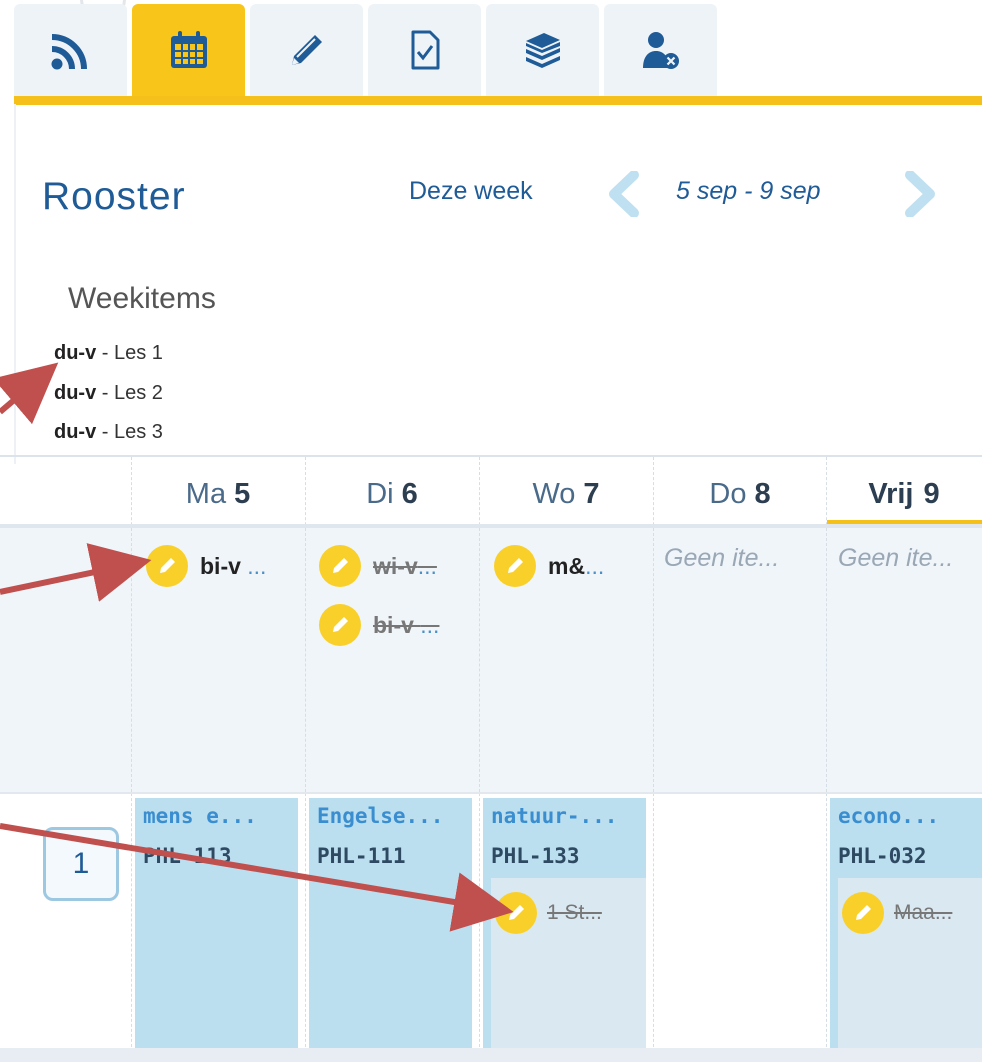 This screenshot has height=1062, width=982. What do you see at coordinates (931, 493) in the screenshot?
I see `day-number: 9` at bounding box center [931, 493].